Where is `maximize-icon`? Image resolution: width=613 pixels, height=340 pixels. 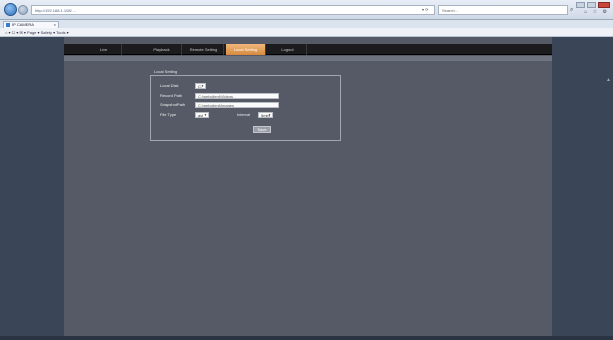
maximize-icon is located at coordinates (591, 5).